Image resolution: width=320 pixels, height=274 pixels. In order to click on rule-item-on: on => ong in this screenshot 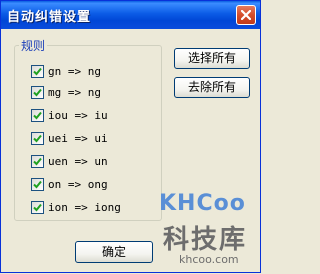, I will do `click(69, 184)`.